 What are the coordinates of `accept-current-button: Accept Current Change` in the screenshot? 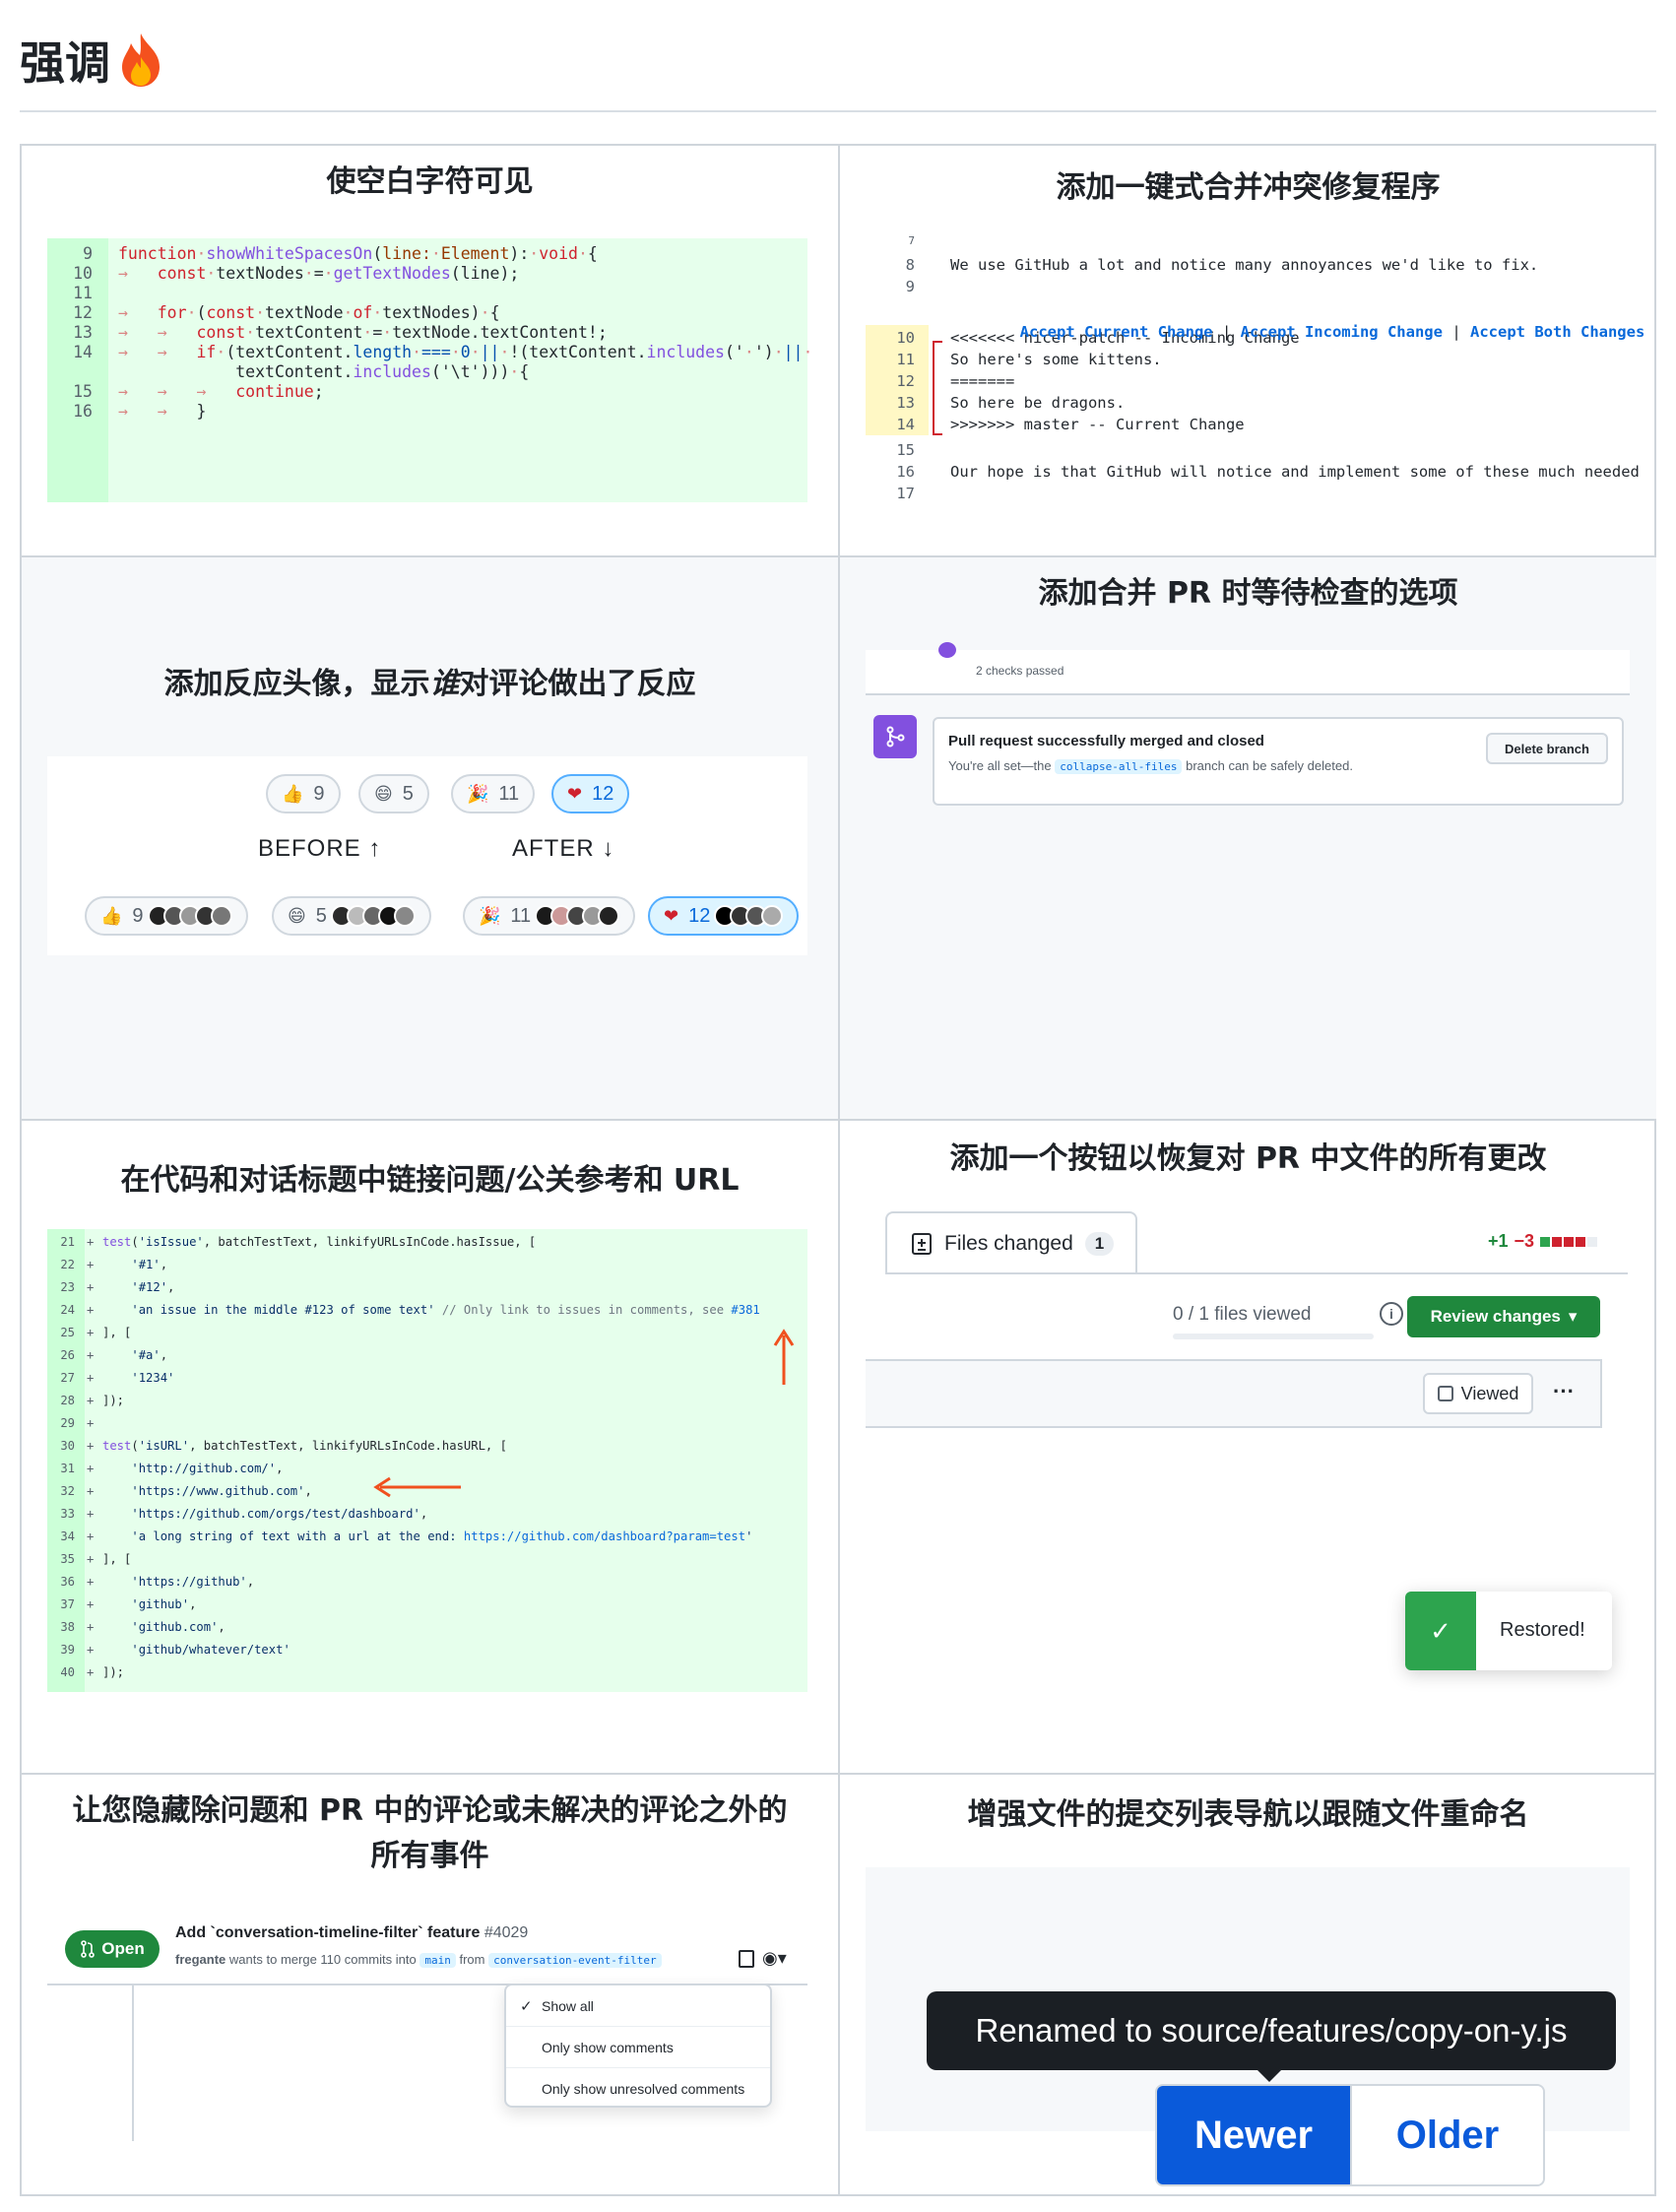 It's located at (1116, 332).